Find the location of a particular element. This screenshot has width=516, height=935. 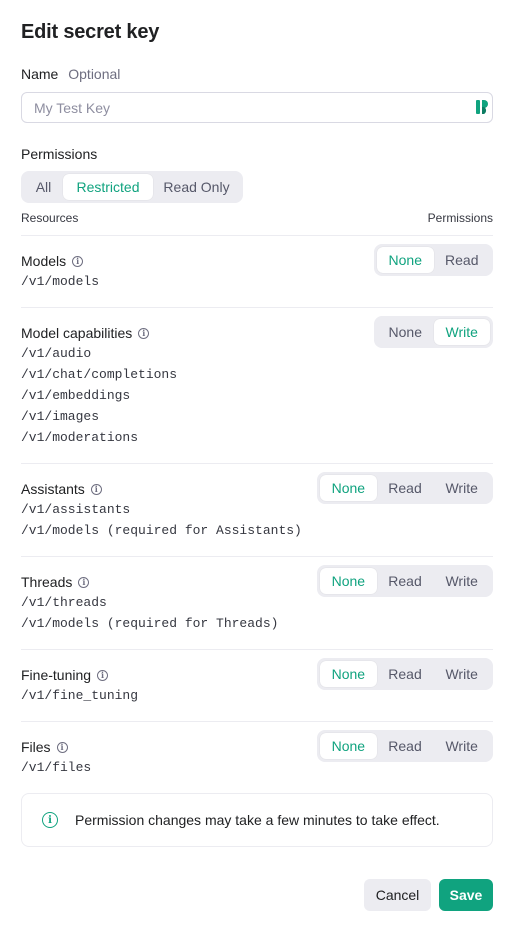

files-read-option: Read is located at coordinates (405, 746).